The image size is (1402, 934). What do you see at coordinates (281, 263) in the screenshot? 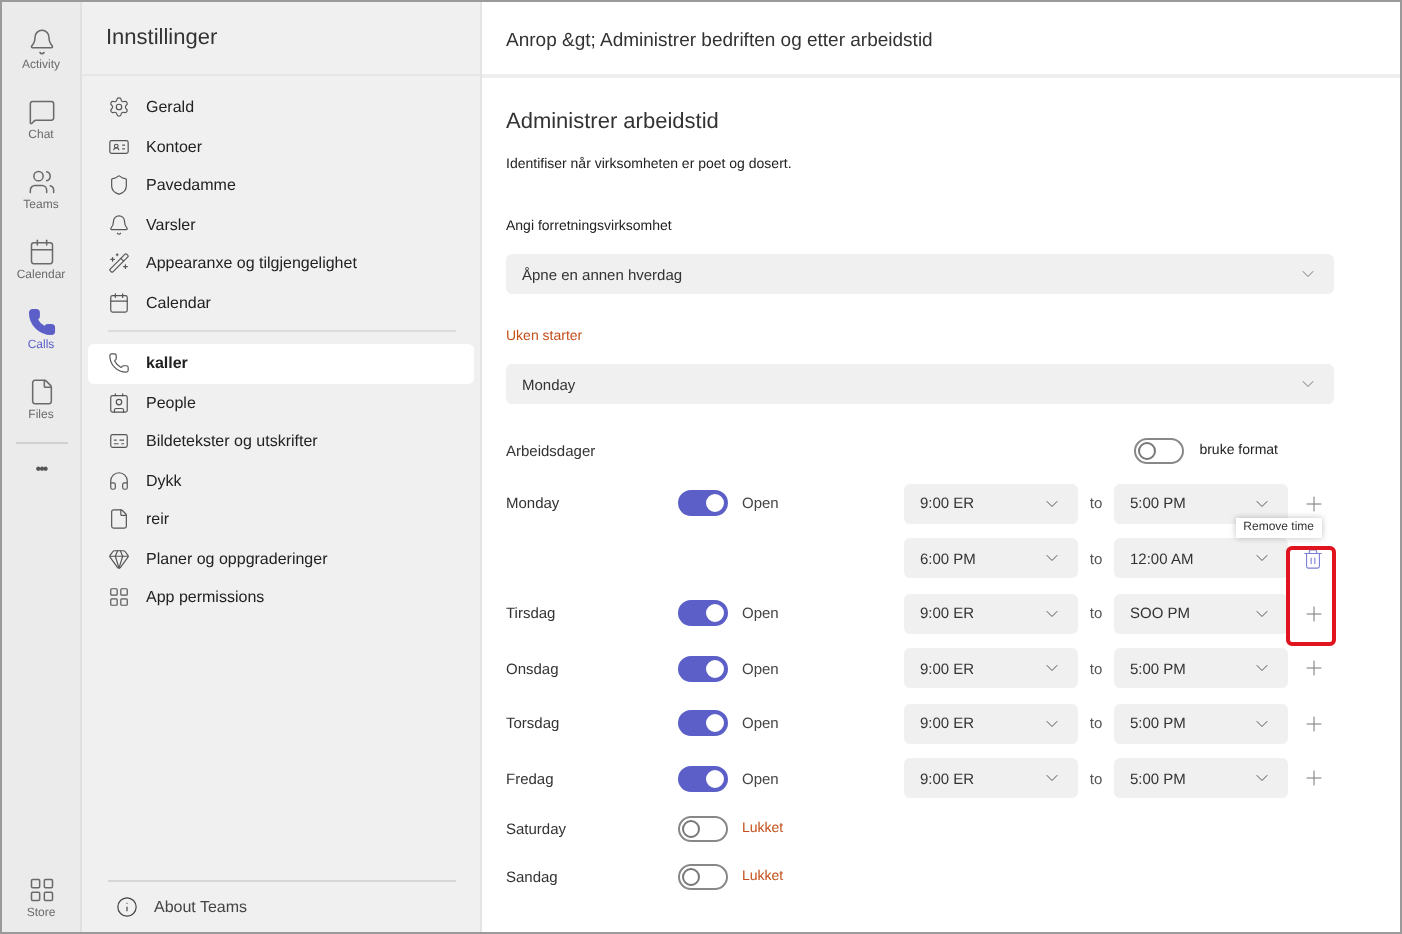
I see `sidebar-item: Appearanxe og tilgjengelighet` at bounding box center [281, 263].